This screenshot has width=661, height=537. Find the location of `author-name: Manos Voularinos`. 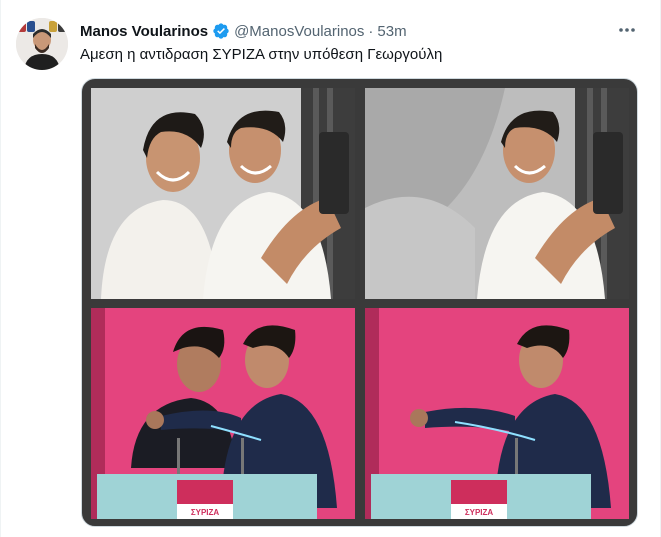

author-name: Manos Voularinos is located at coordinates (144, 31).